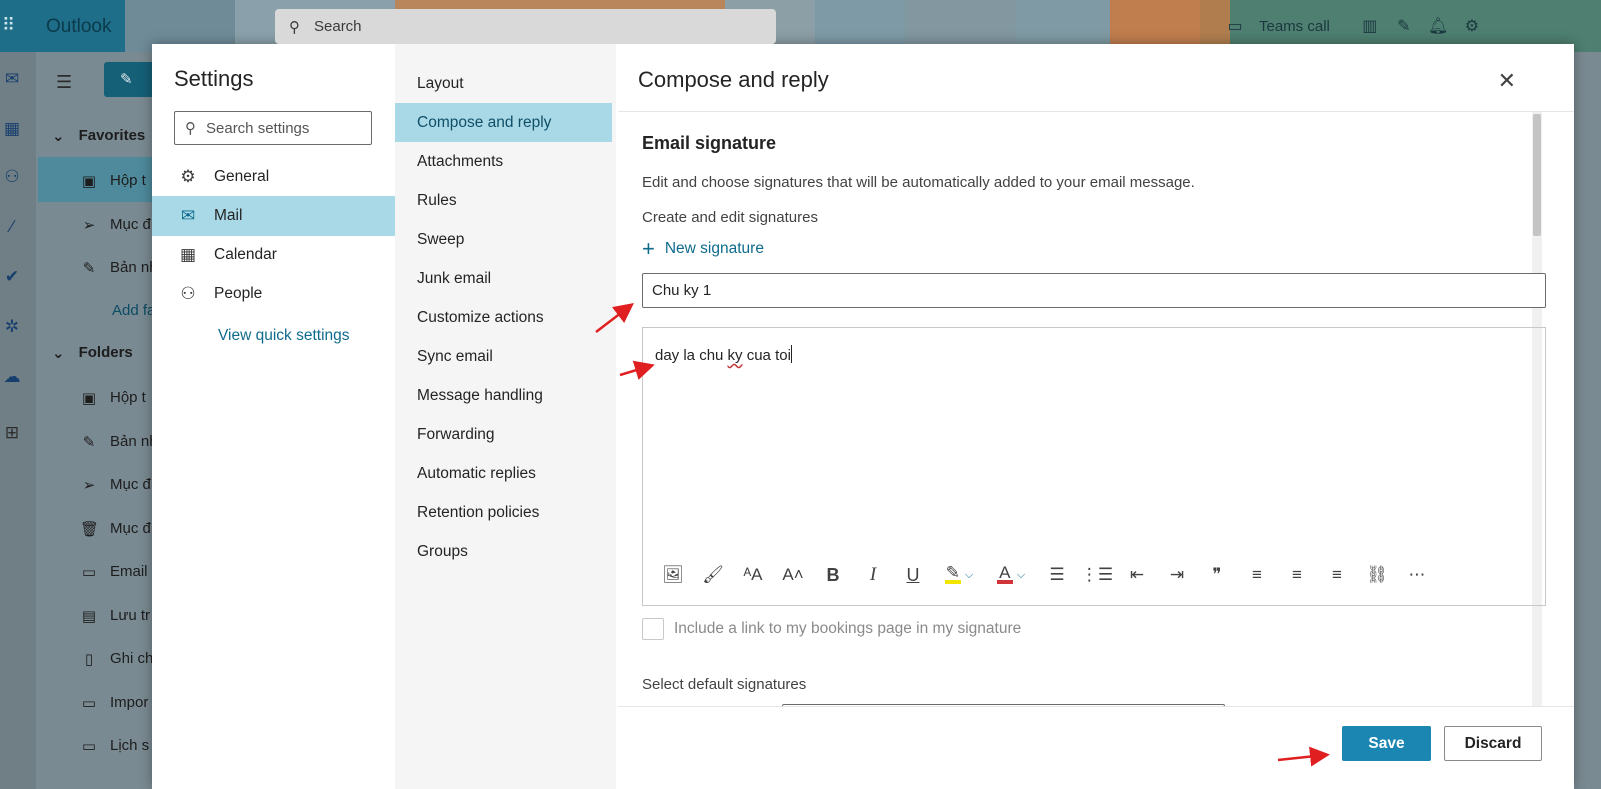 The width and height of the screenshot is (1601, 789). Describe the element at coordinates (1094, 290) in the screenshot. I see `signature-name-input` at that location.